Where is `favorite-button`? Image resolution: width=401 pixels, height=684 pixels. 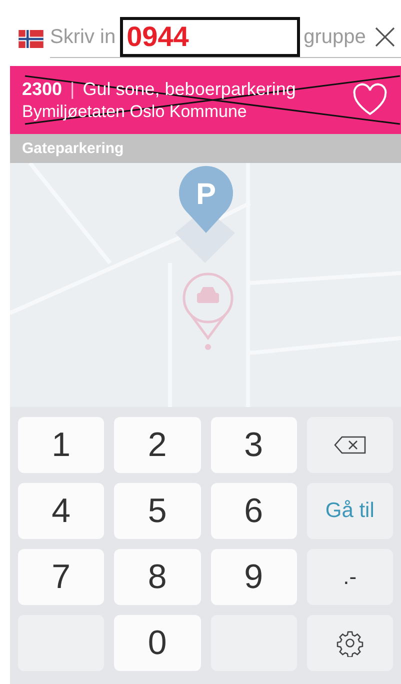
favorite-button is located at coordinates (370, 100).